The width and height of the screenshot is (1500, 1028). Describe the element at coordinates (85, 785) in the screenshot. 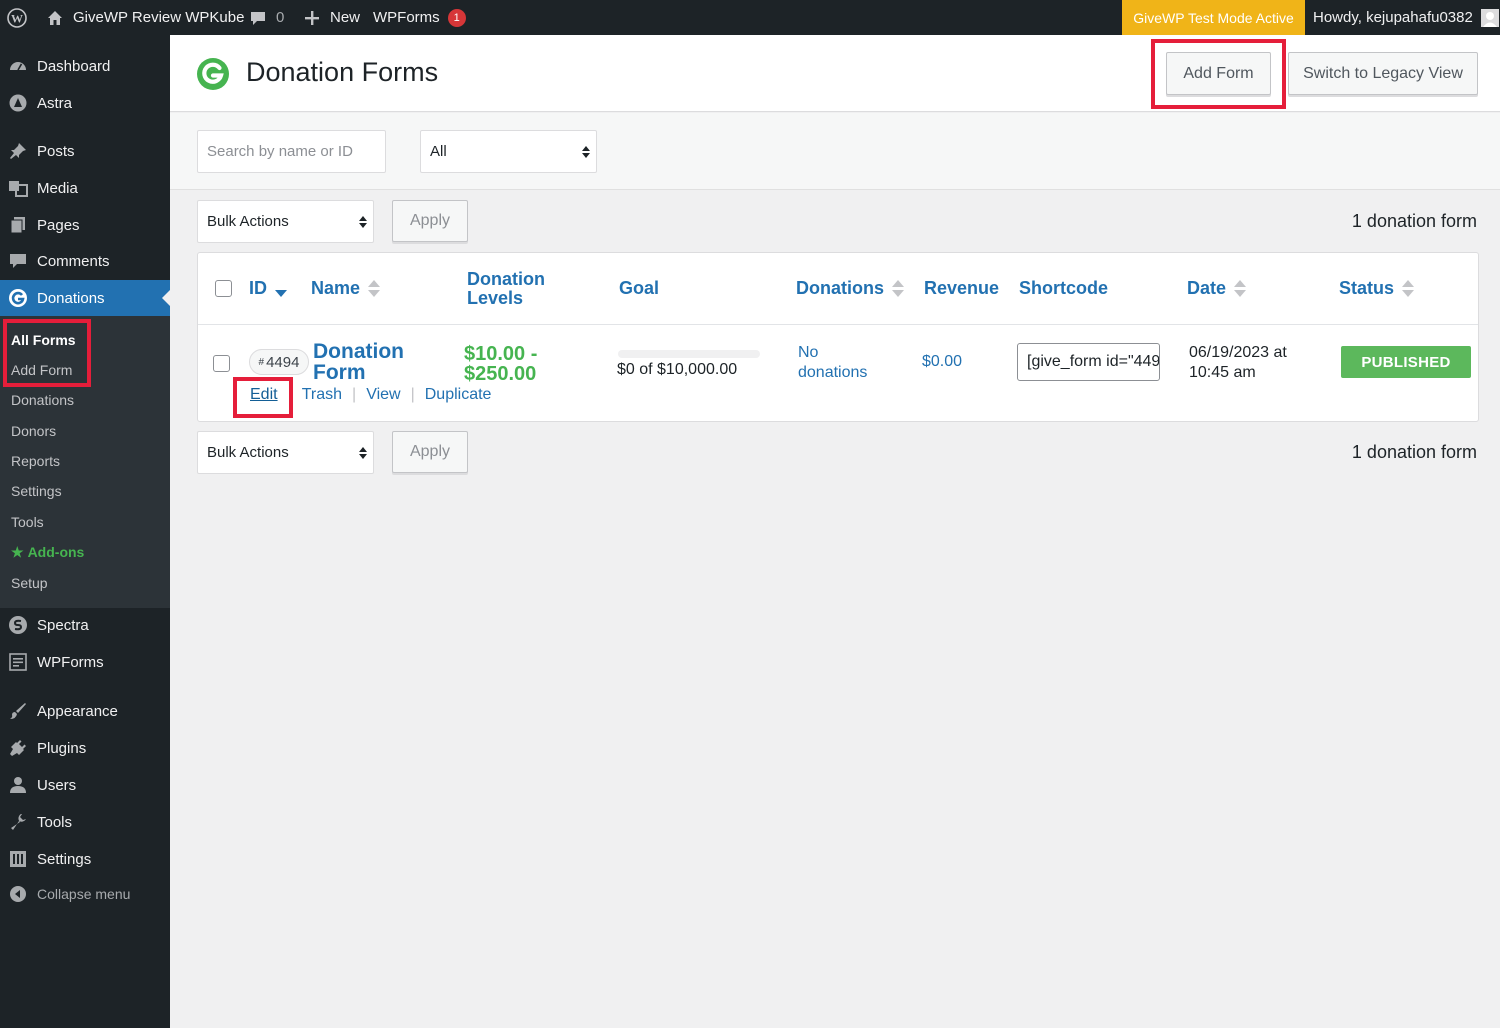

I see `sidebar-item-users: Users` at that location.